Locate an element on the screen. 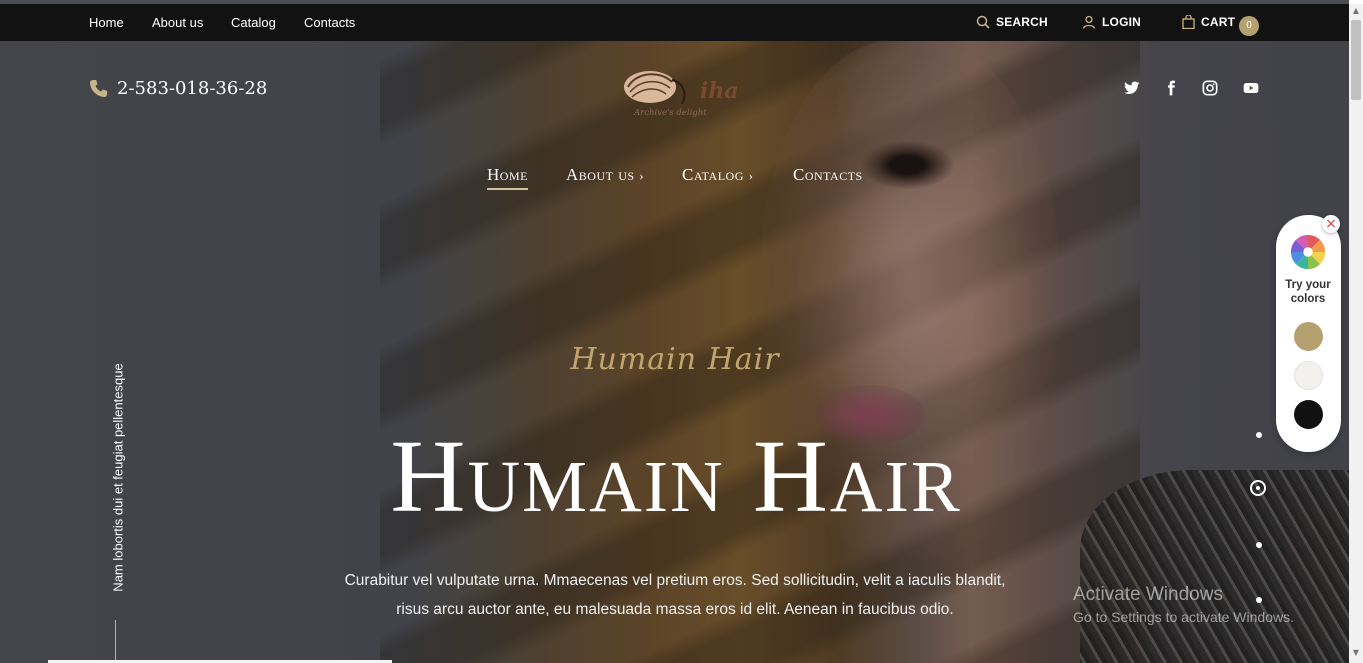  logo-tagline: Archive's delight is located at coordinates (670, 113).